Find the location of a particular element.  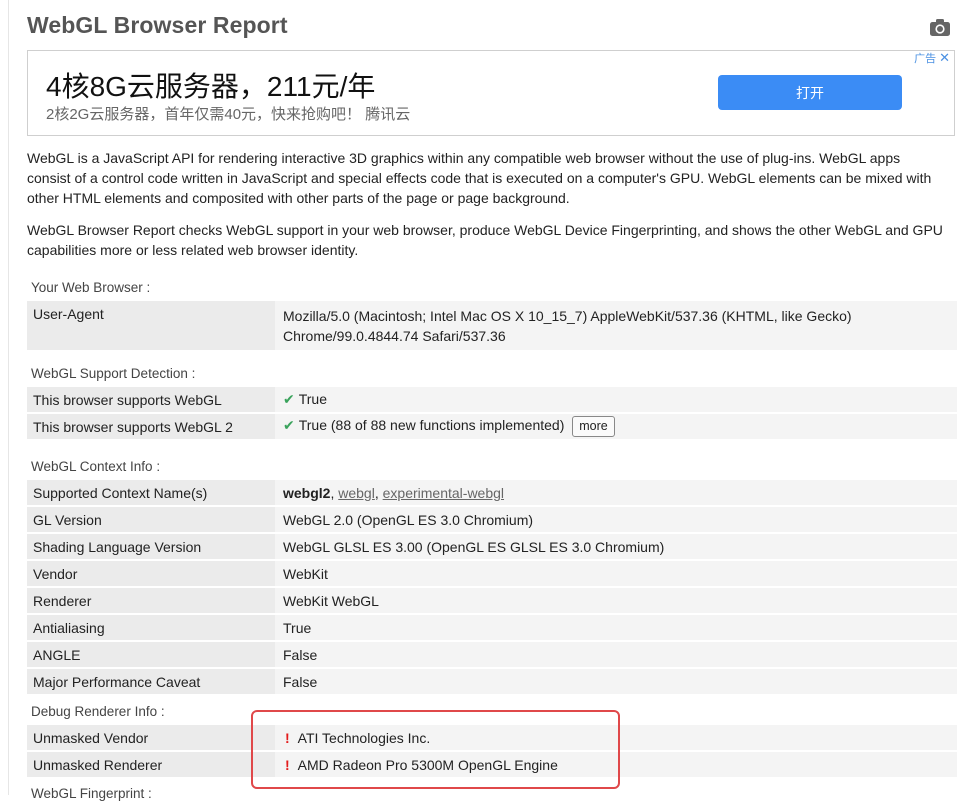

antialiasing-value: True is located at coordinates (616, 627).